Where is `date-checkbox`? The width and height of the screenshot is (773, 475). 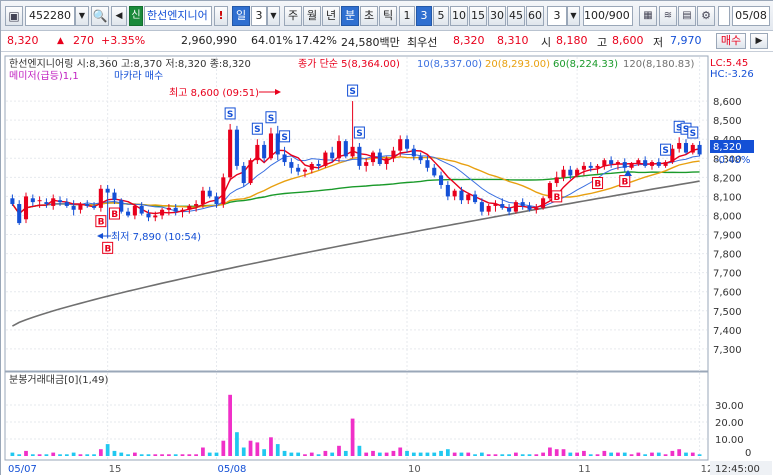
date-checkbox is located at coordinates (724, 16).